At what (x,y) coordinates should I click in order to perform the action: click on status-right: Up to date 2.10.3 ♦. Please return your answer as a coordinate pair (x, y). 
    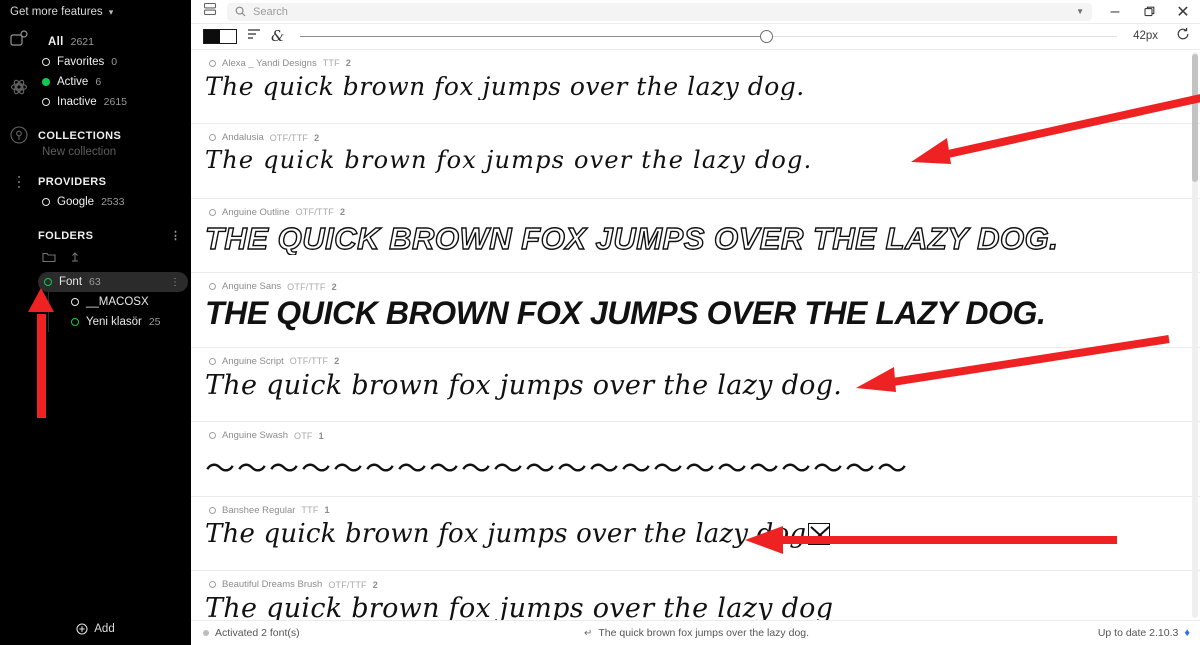
    Looking at the image, I should click on (1144, 633).